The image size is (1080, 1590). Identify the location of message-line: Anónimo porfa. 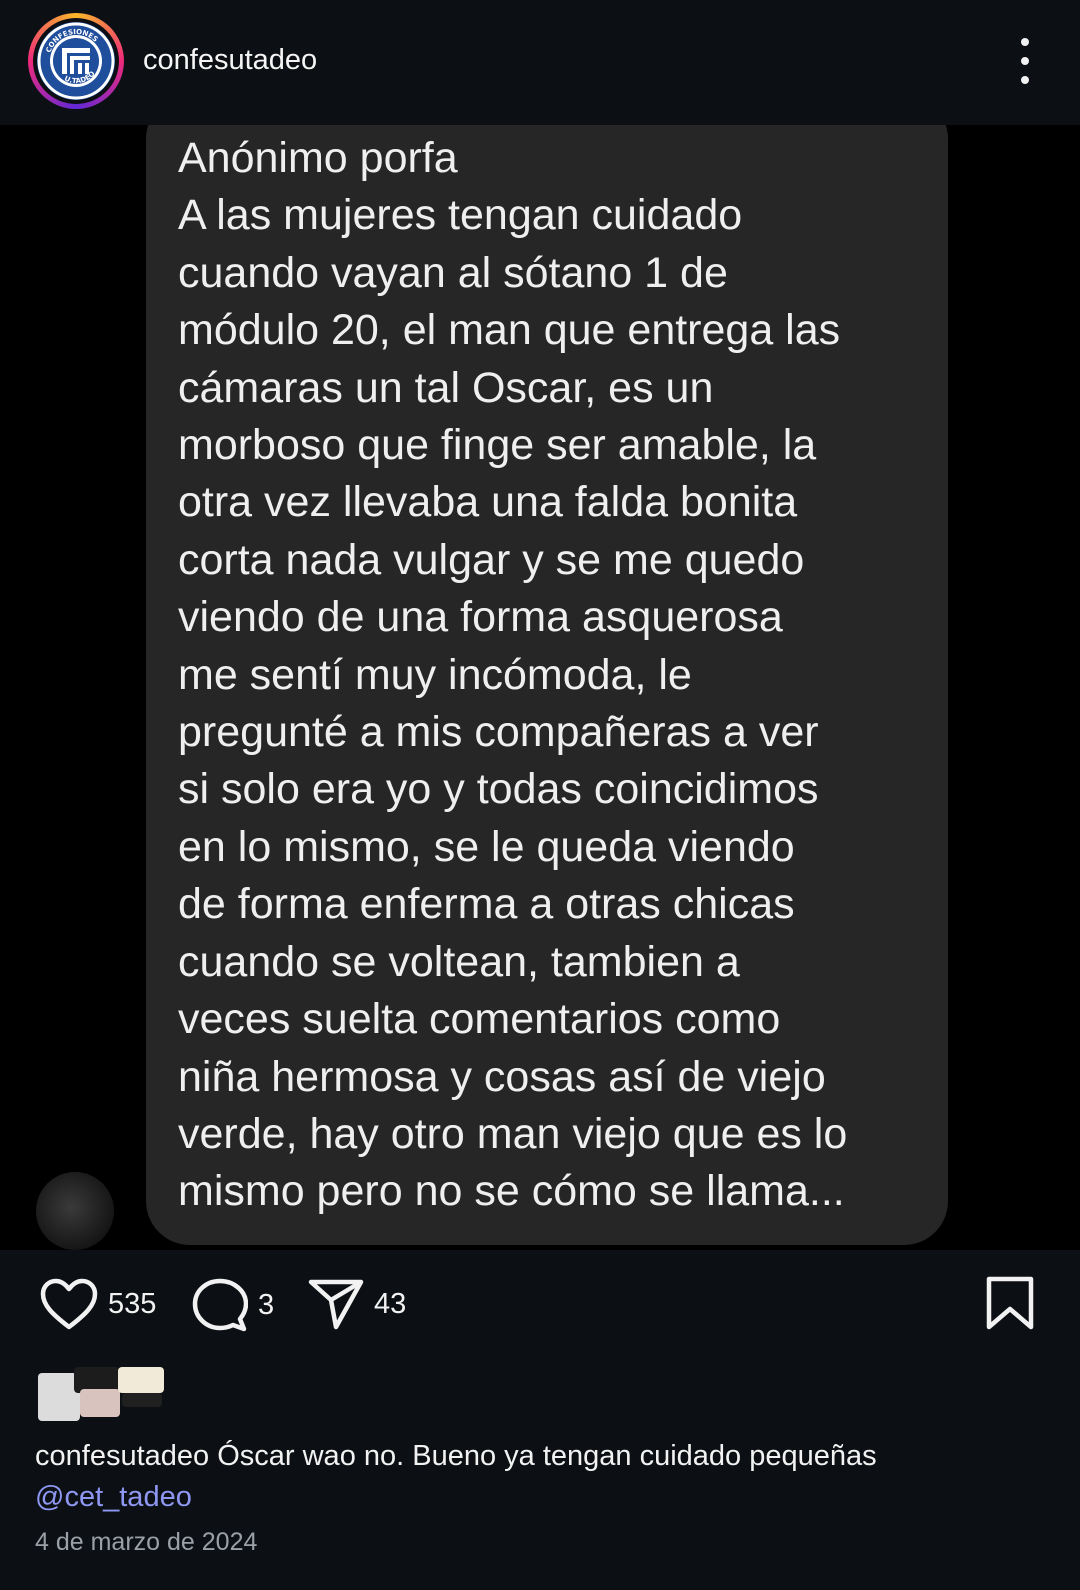
(318, 158).